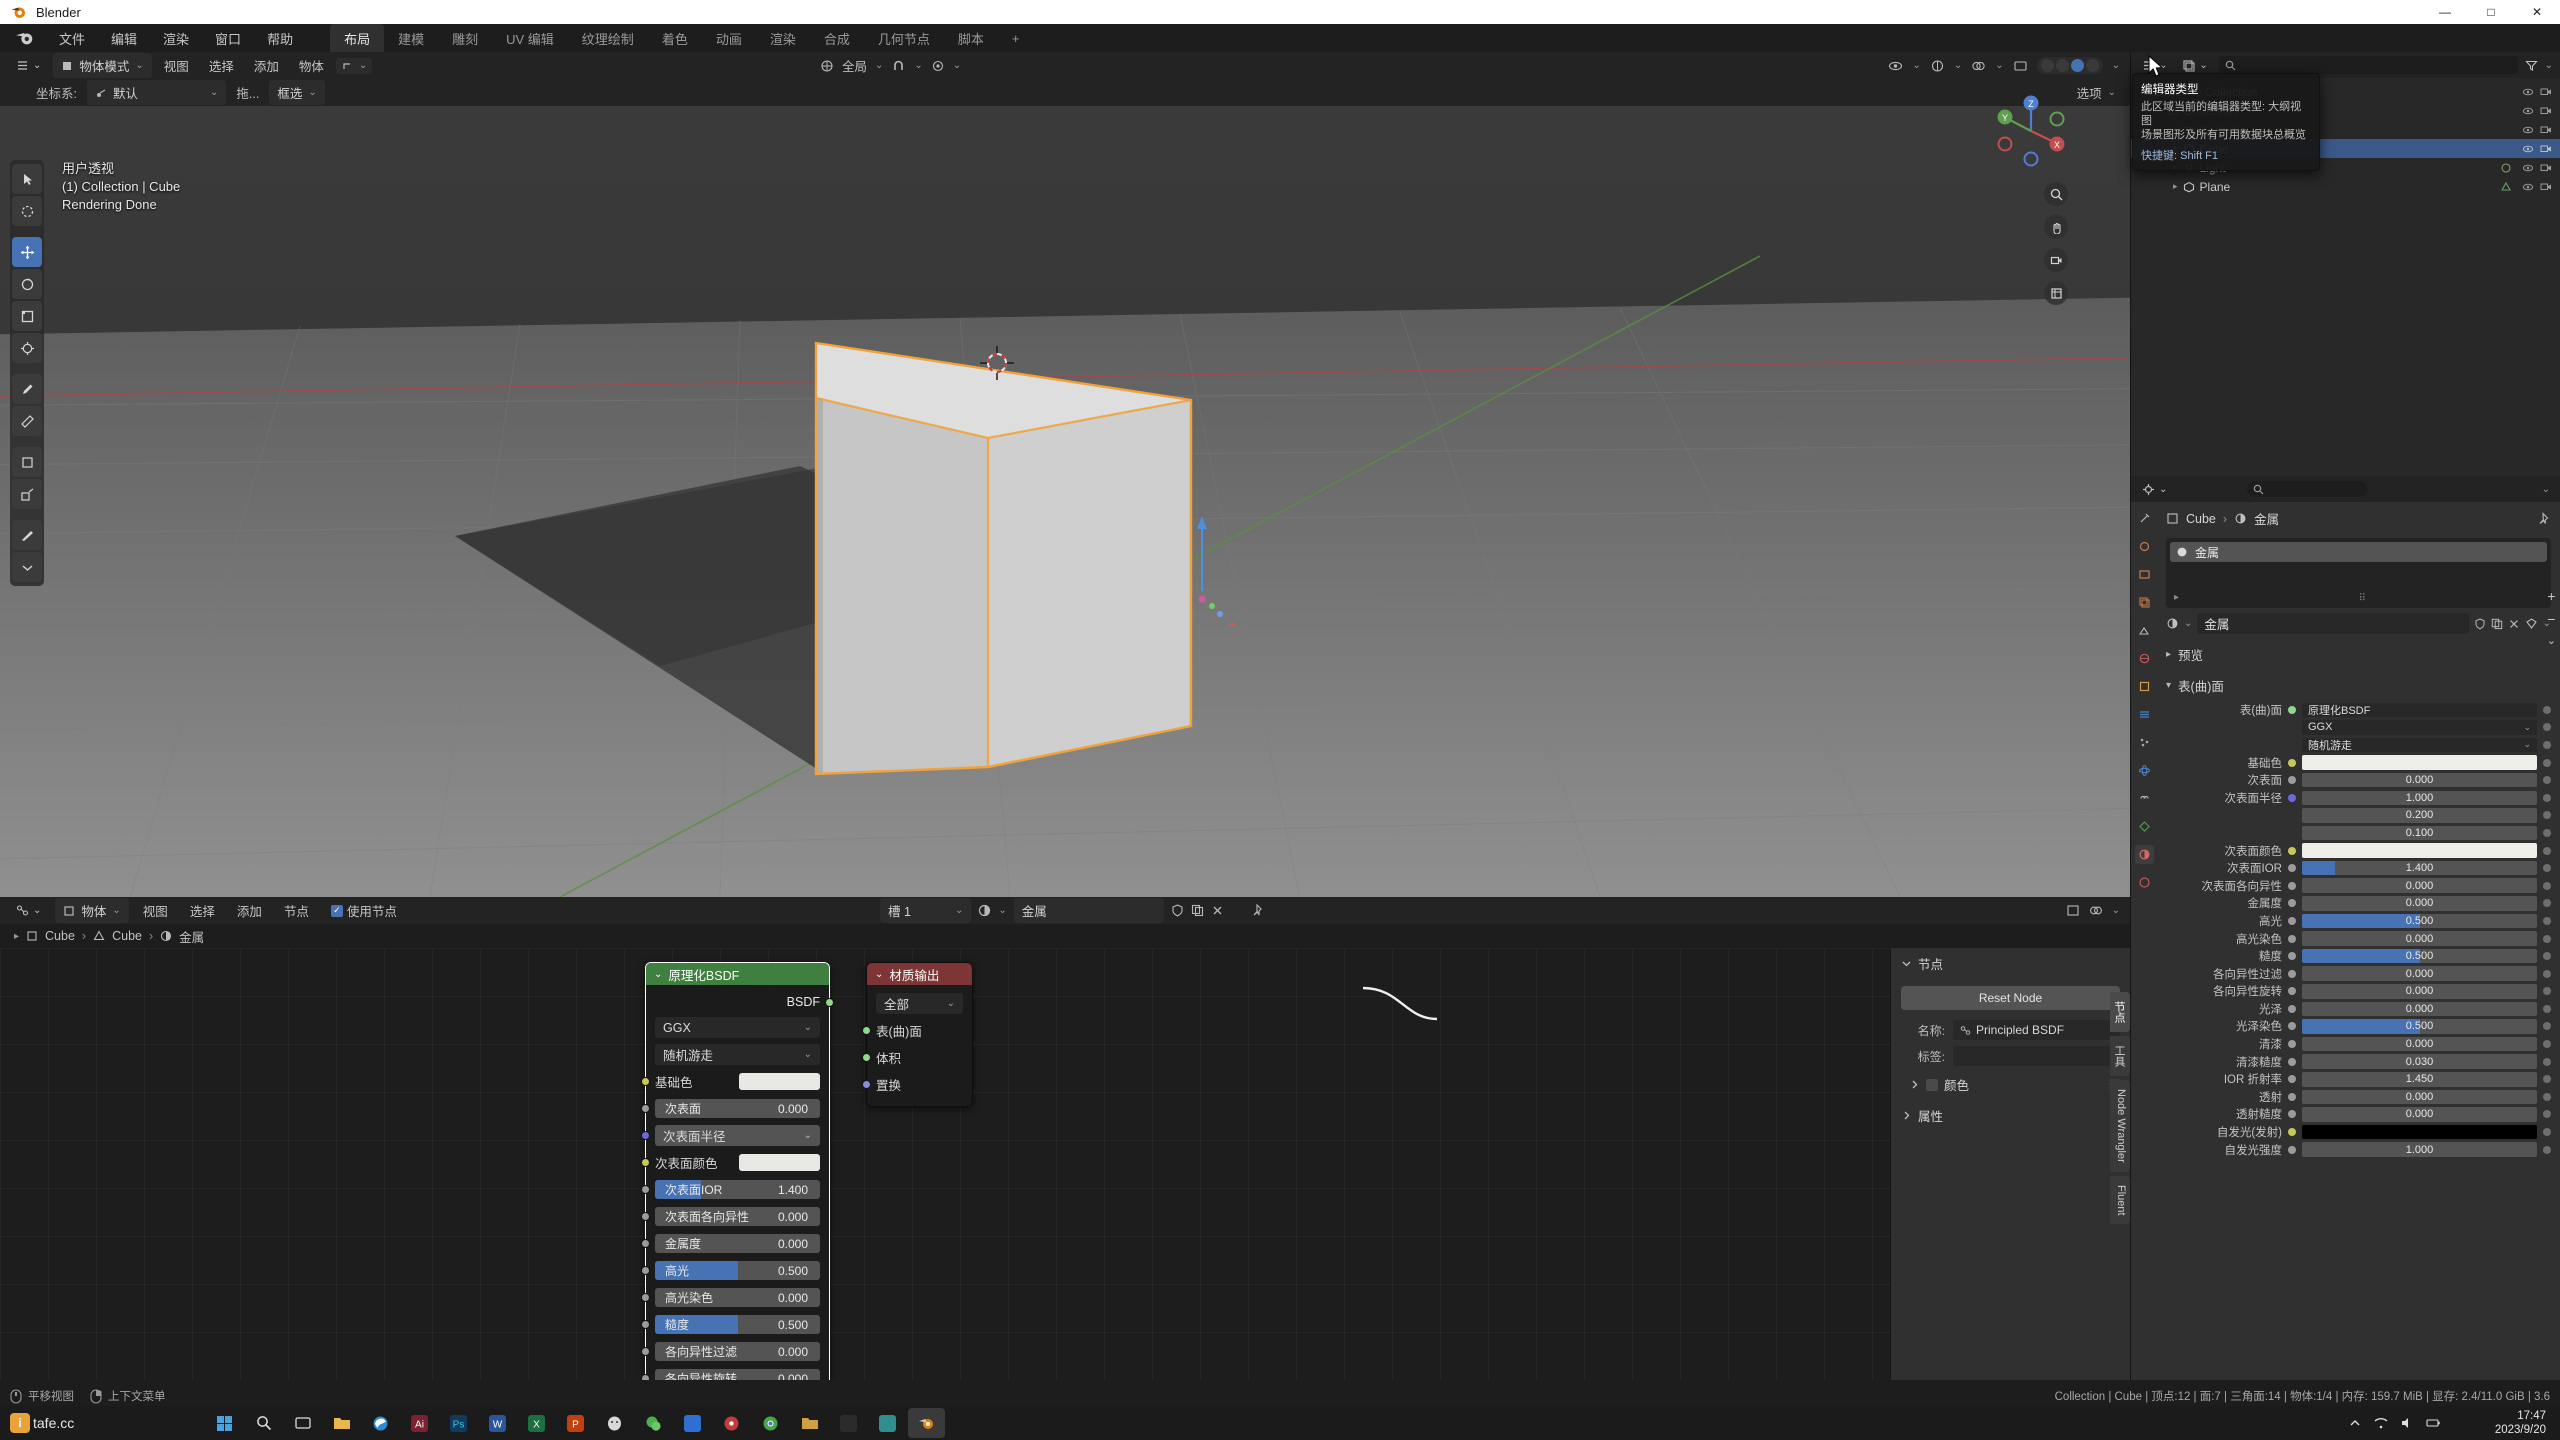 This screenshot has width=2560, height=1440. I want to click on sidebar-tab-node-wrangler: Node Wrangler, so click(2120, 1126).